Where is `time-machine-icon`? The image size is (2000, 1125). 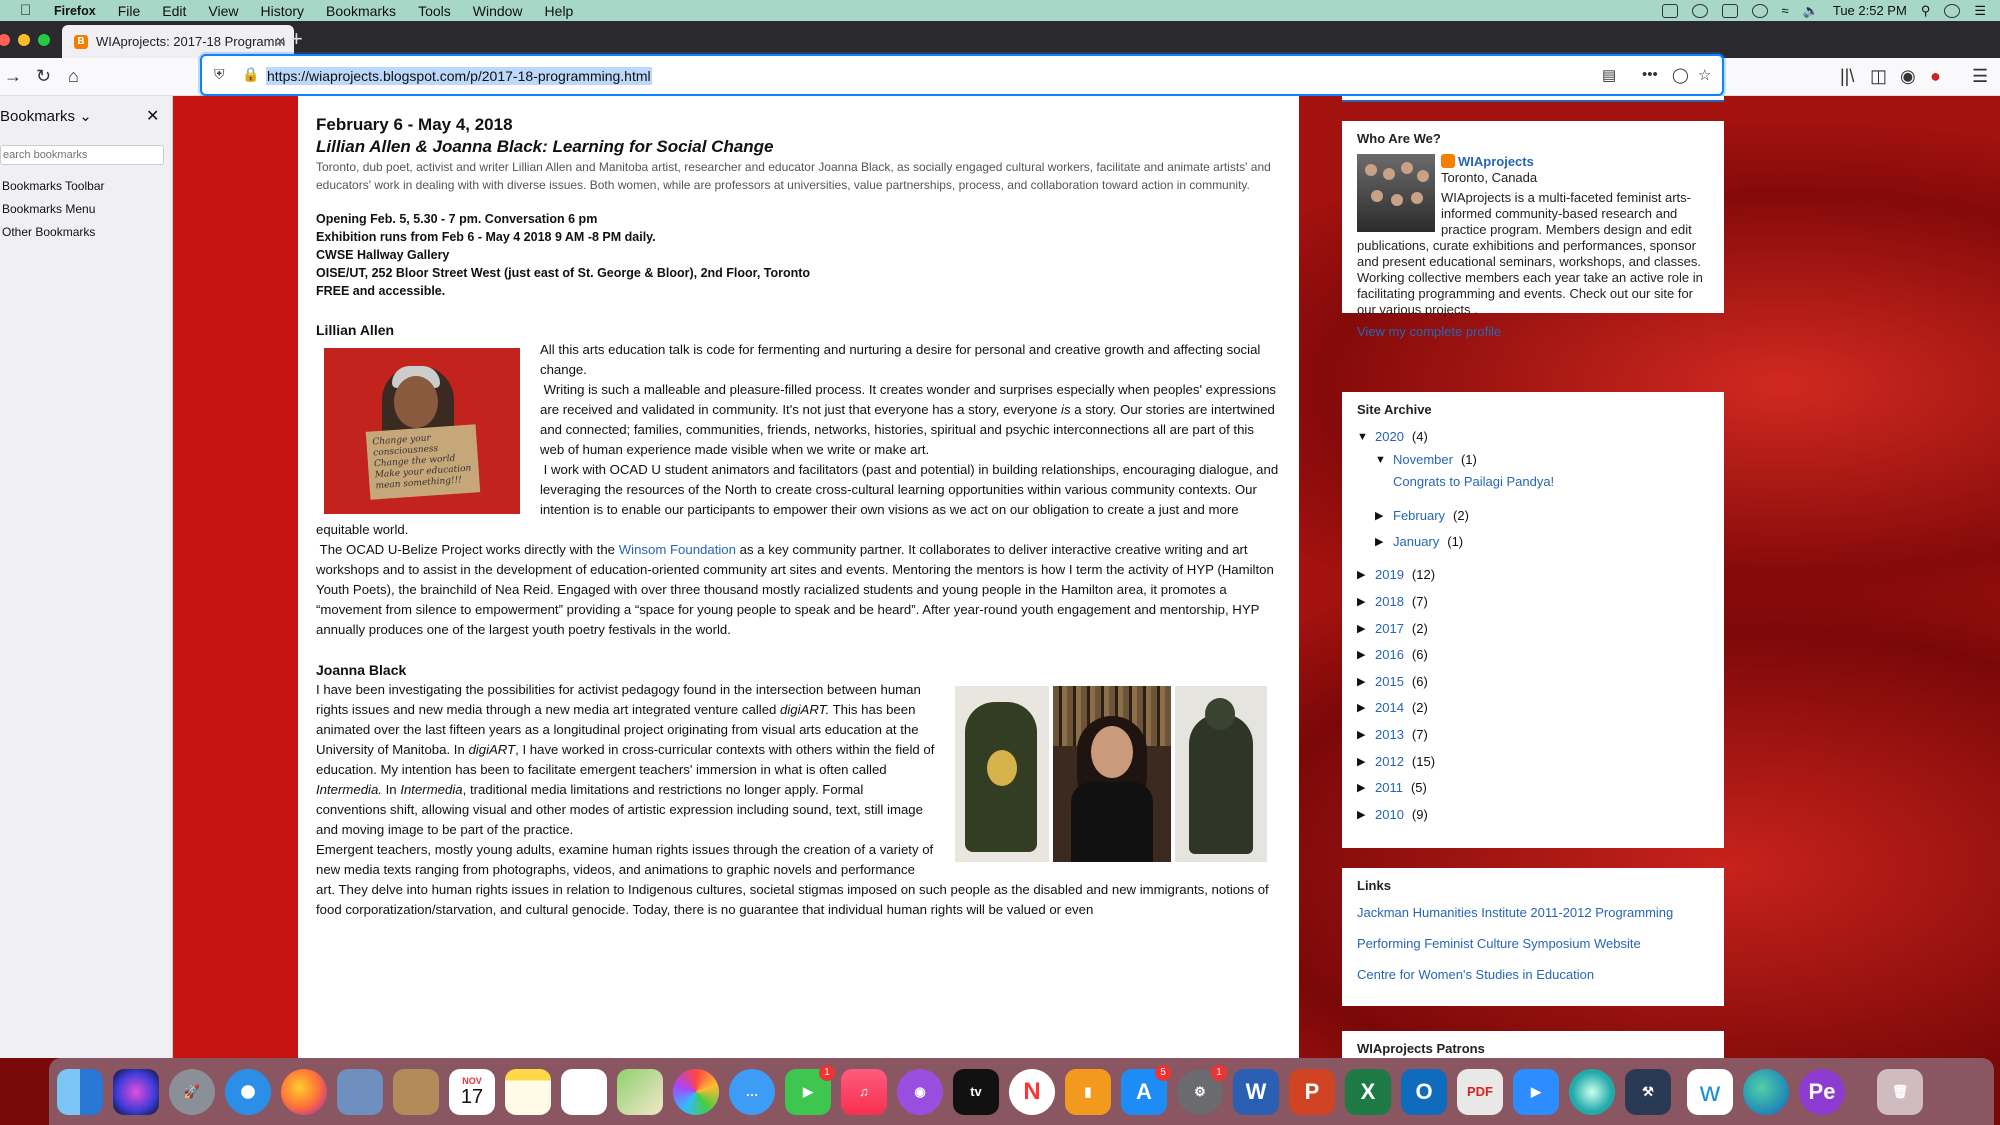
time-machine-icon is located at coordinates (1759, 10).